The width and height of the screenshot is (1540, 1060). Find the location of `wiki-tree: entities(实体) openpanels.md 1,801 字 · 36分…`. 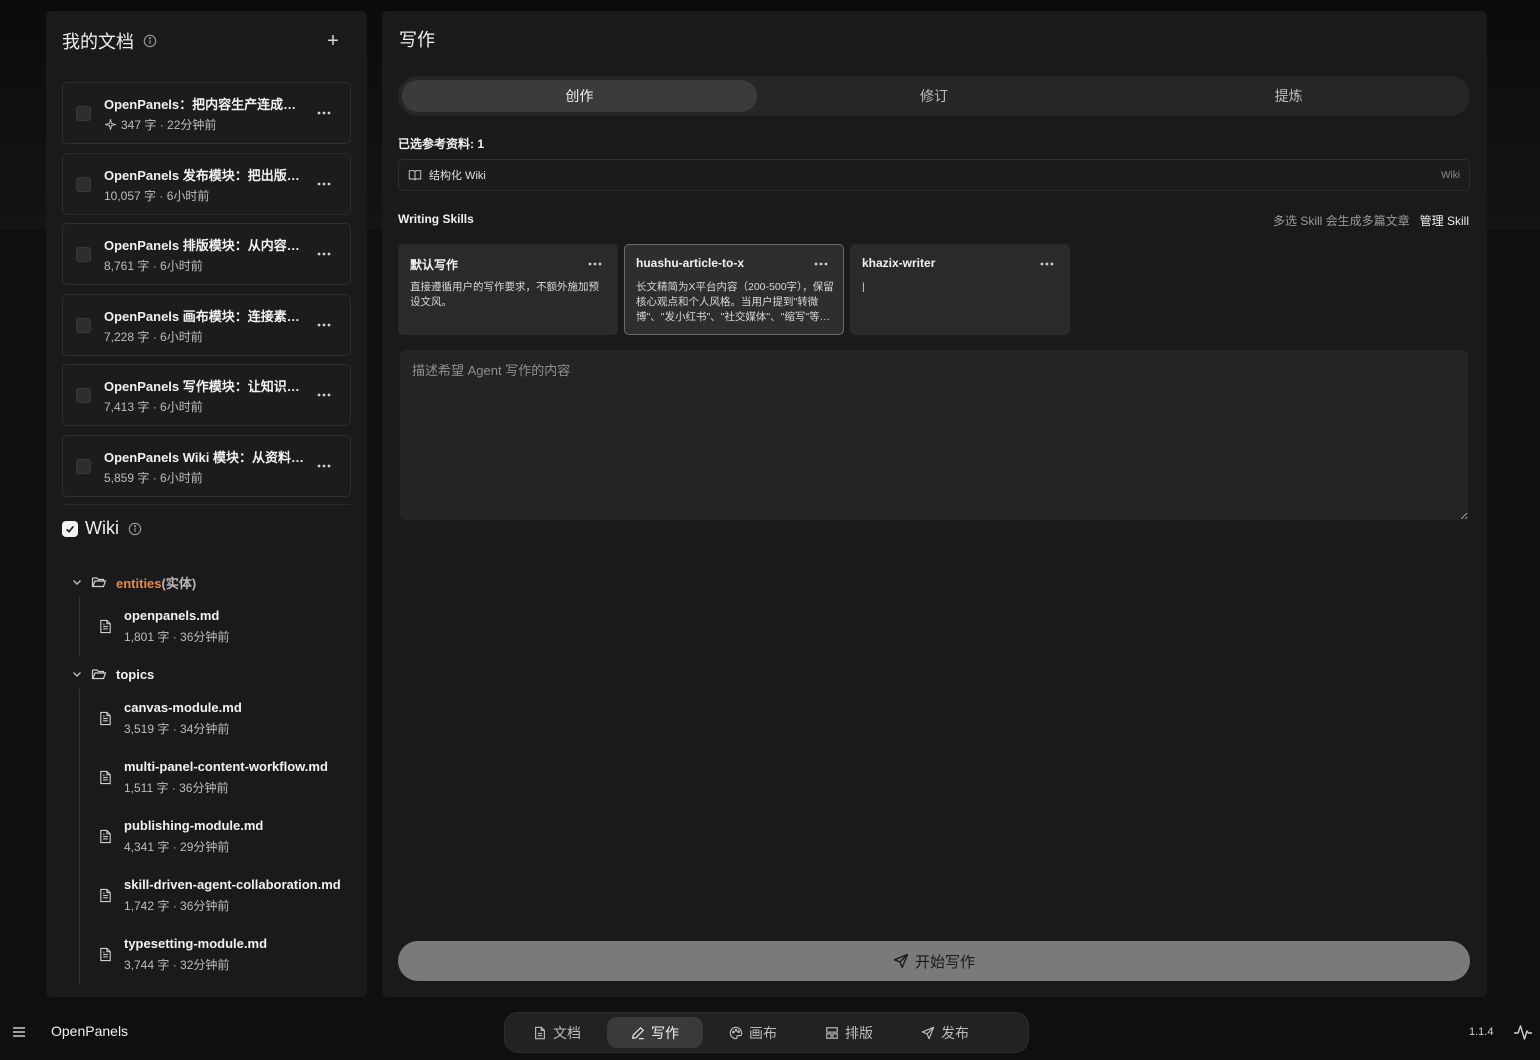

wiki-tree: entities(实体) openpanels.md 1,801 字 · 36分… is located at coordinates (206, 775).